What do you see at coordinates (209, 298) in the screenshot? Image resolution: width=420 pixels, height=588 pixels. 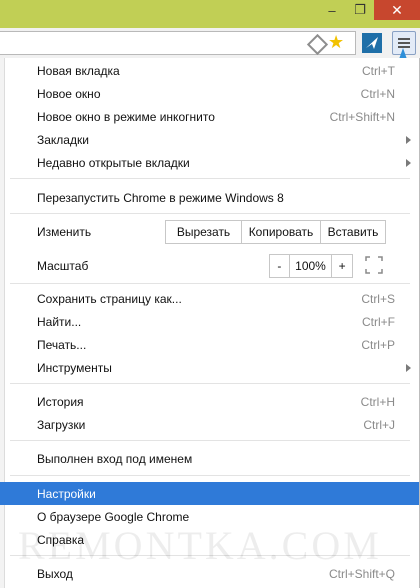 I see `menu-item-save-page: Сохранить страницу как... Ctrl+S` at bounding box center [209, 298].